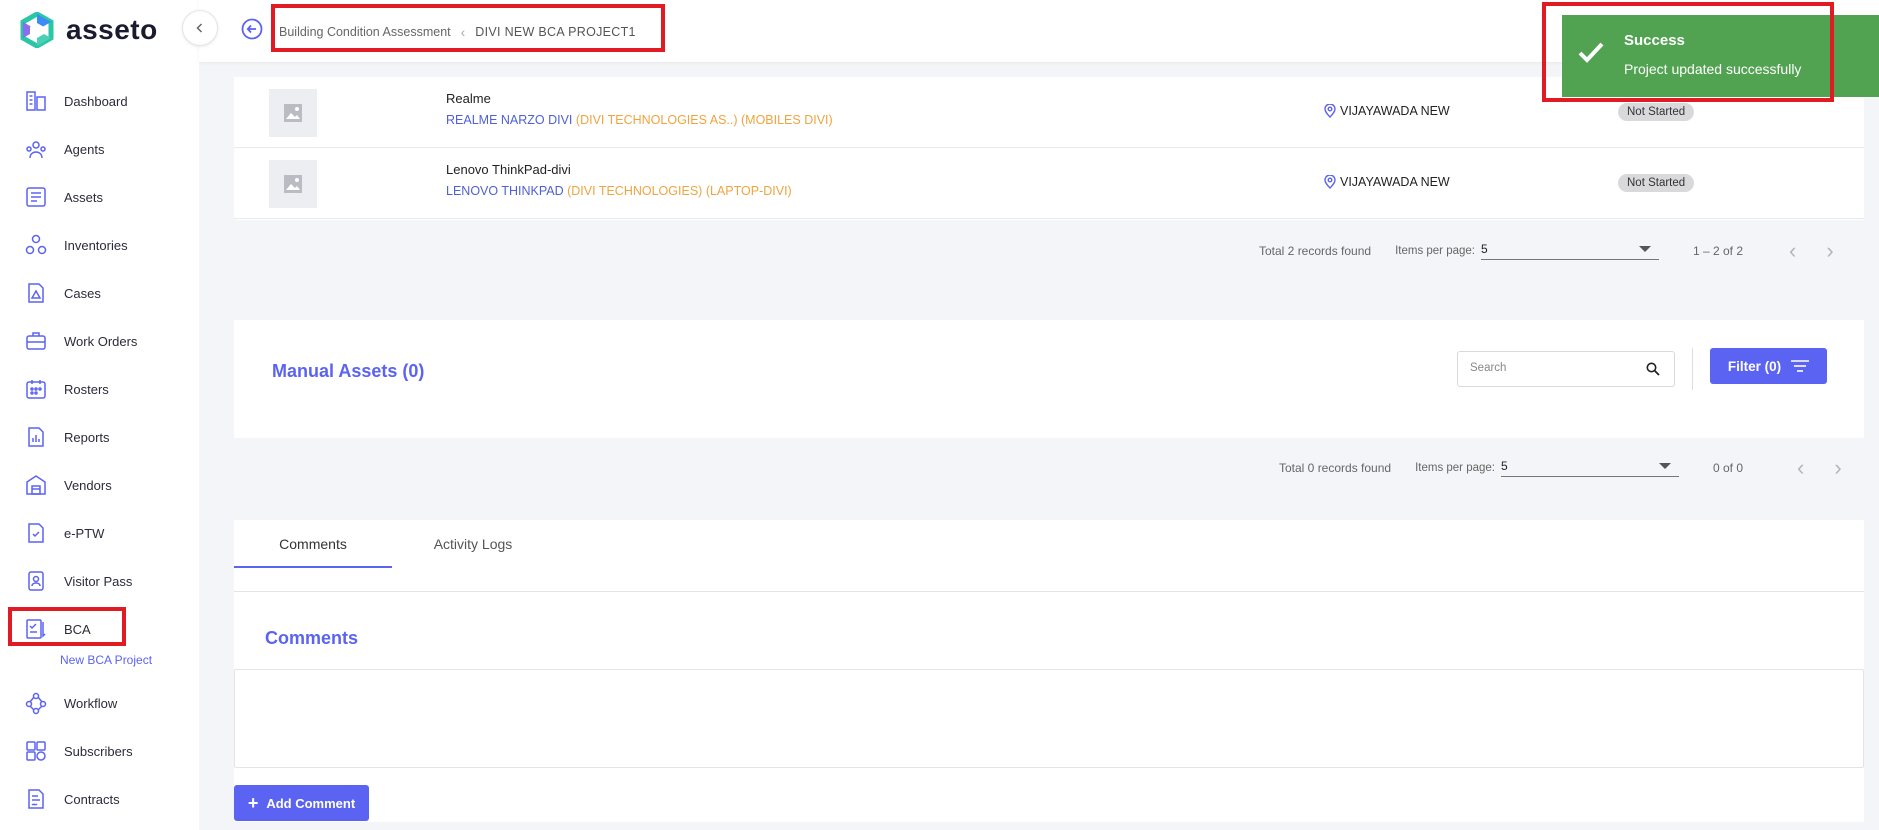  I want to click on asset-company: (DIVI TECHNOLOGIES AS..), so click(656, 120).